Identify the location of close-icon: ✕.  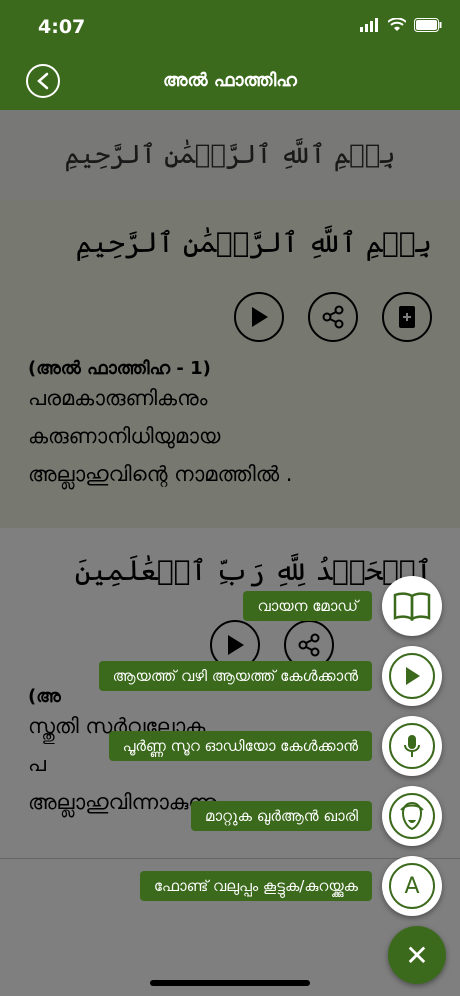
(417, 955).